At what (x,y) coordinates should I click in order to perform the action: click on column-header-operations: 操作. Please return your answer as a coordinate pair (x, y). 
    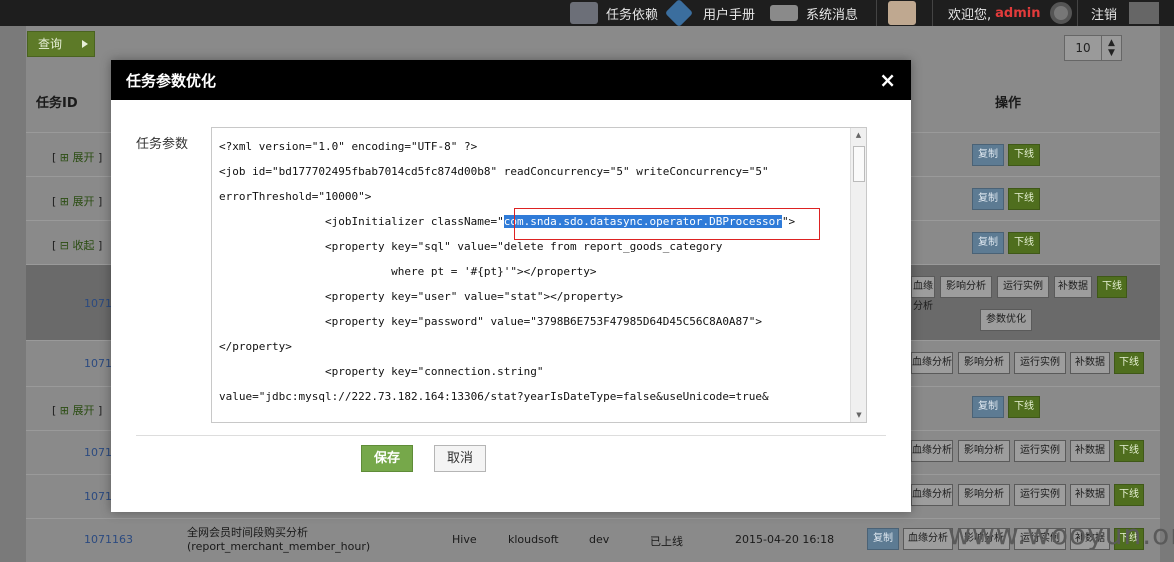
    Looking at the image, I should click on (1008, 103).